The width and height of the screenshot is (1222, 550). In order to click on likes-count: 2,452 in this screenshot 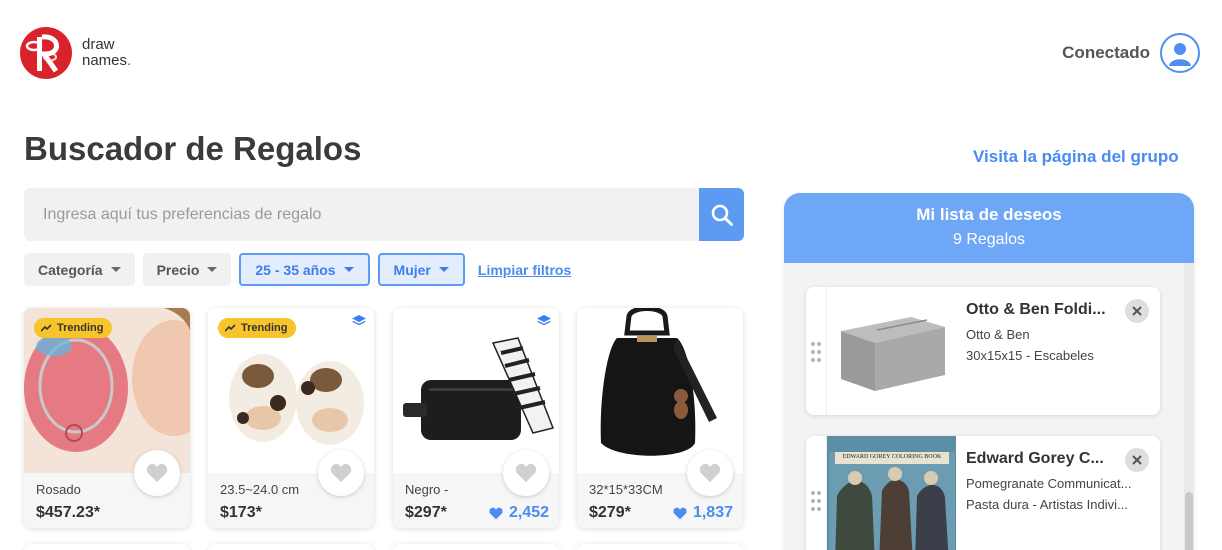, I will do `click(528, 512)`.